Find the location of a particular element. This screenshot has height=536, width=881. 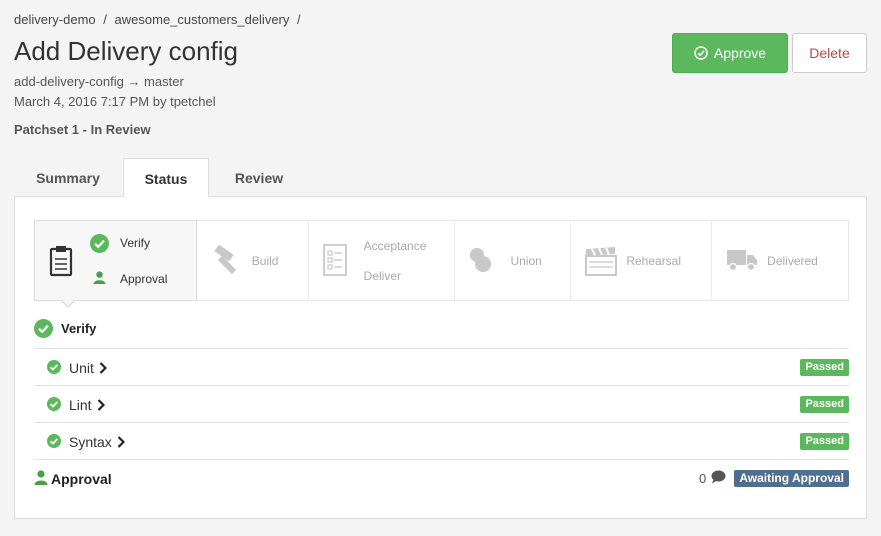

comment-count: 0 is located at coordinates (703, 478).